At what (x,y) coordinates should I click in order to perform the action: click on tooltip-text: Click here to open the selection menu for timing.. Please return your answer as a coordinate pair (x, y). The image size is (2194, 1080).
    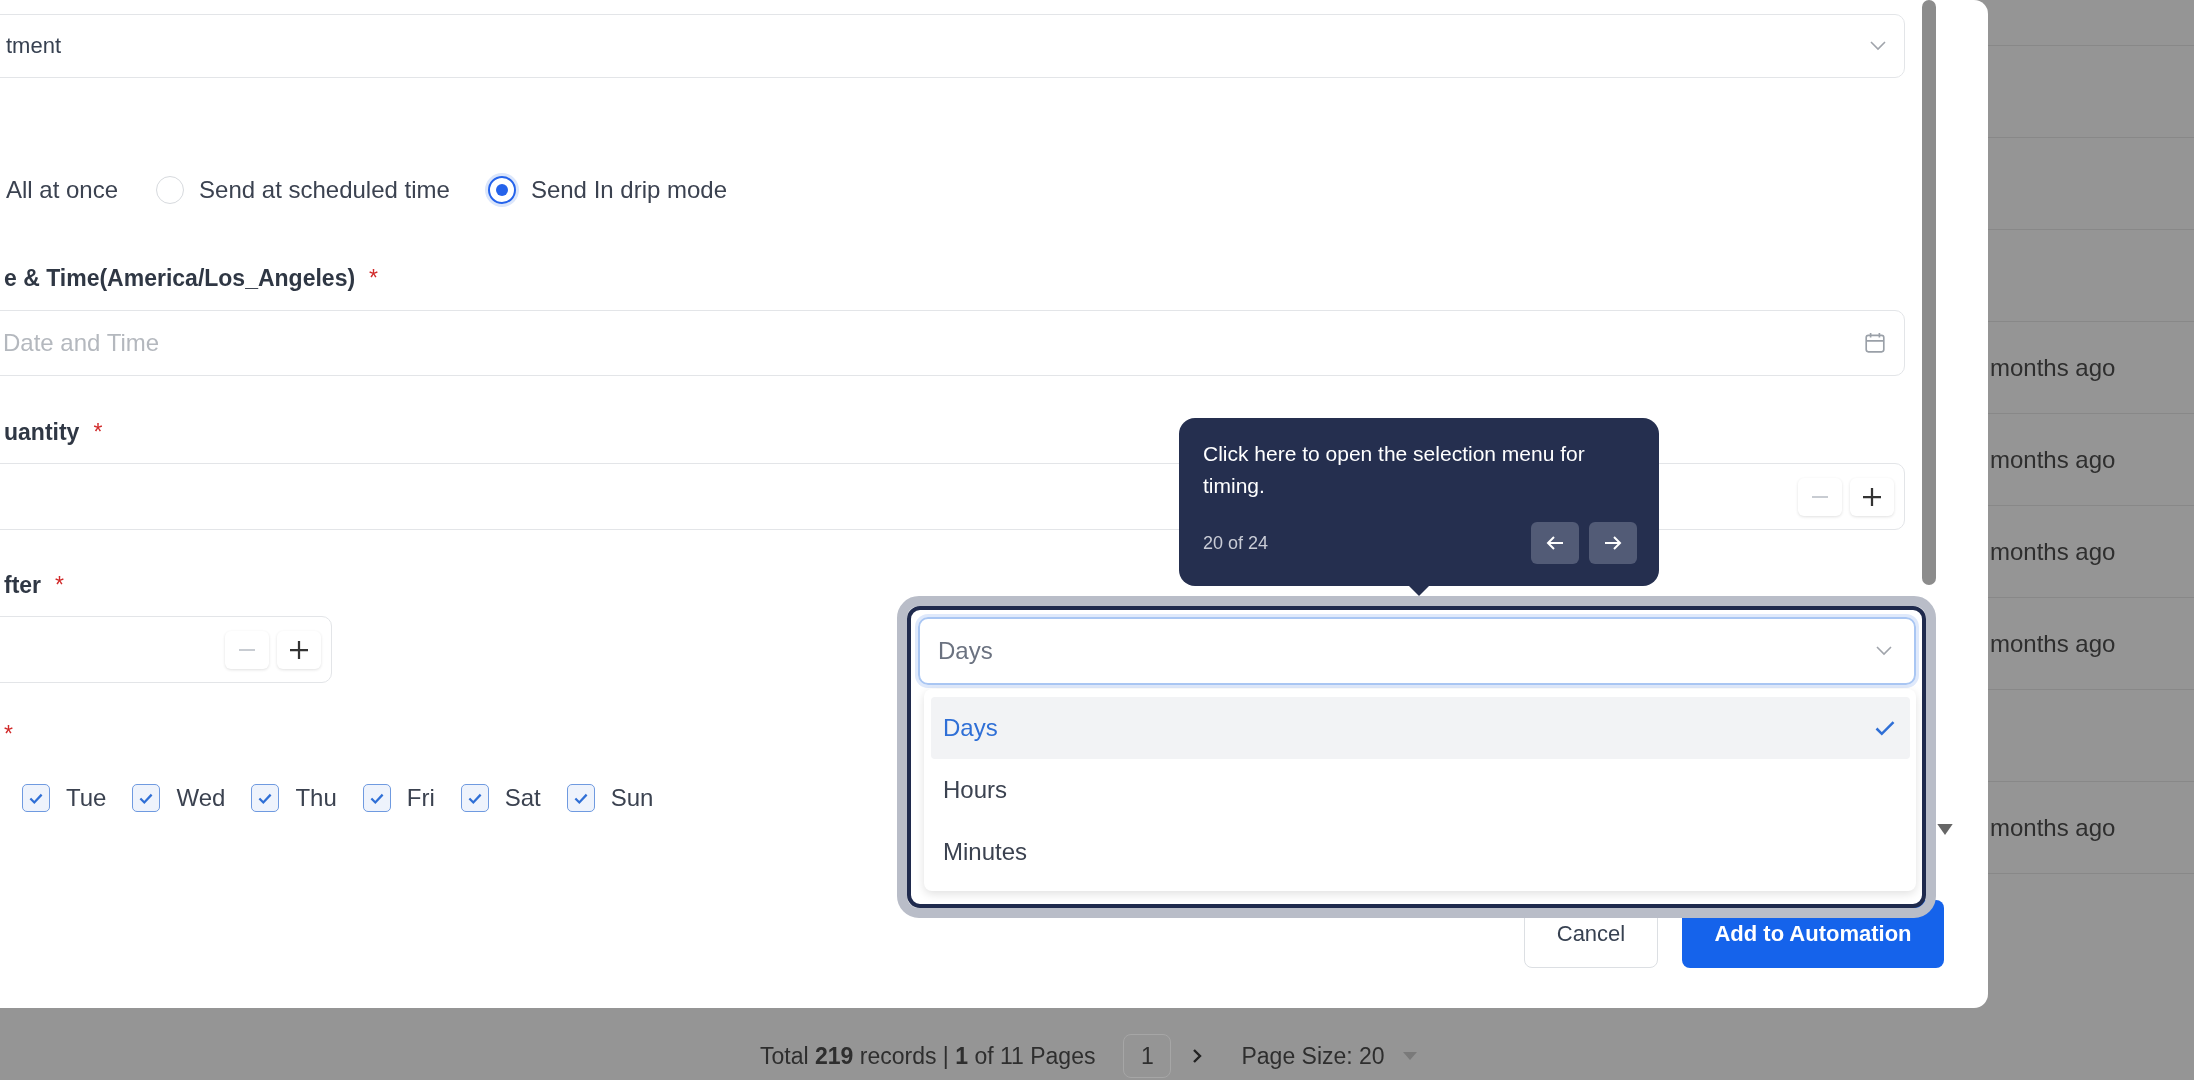
    Looking at the image, I should click on (1394, 470).